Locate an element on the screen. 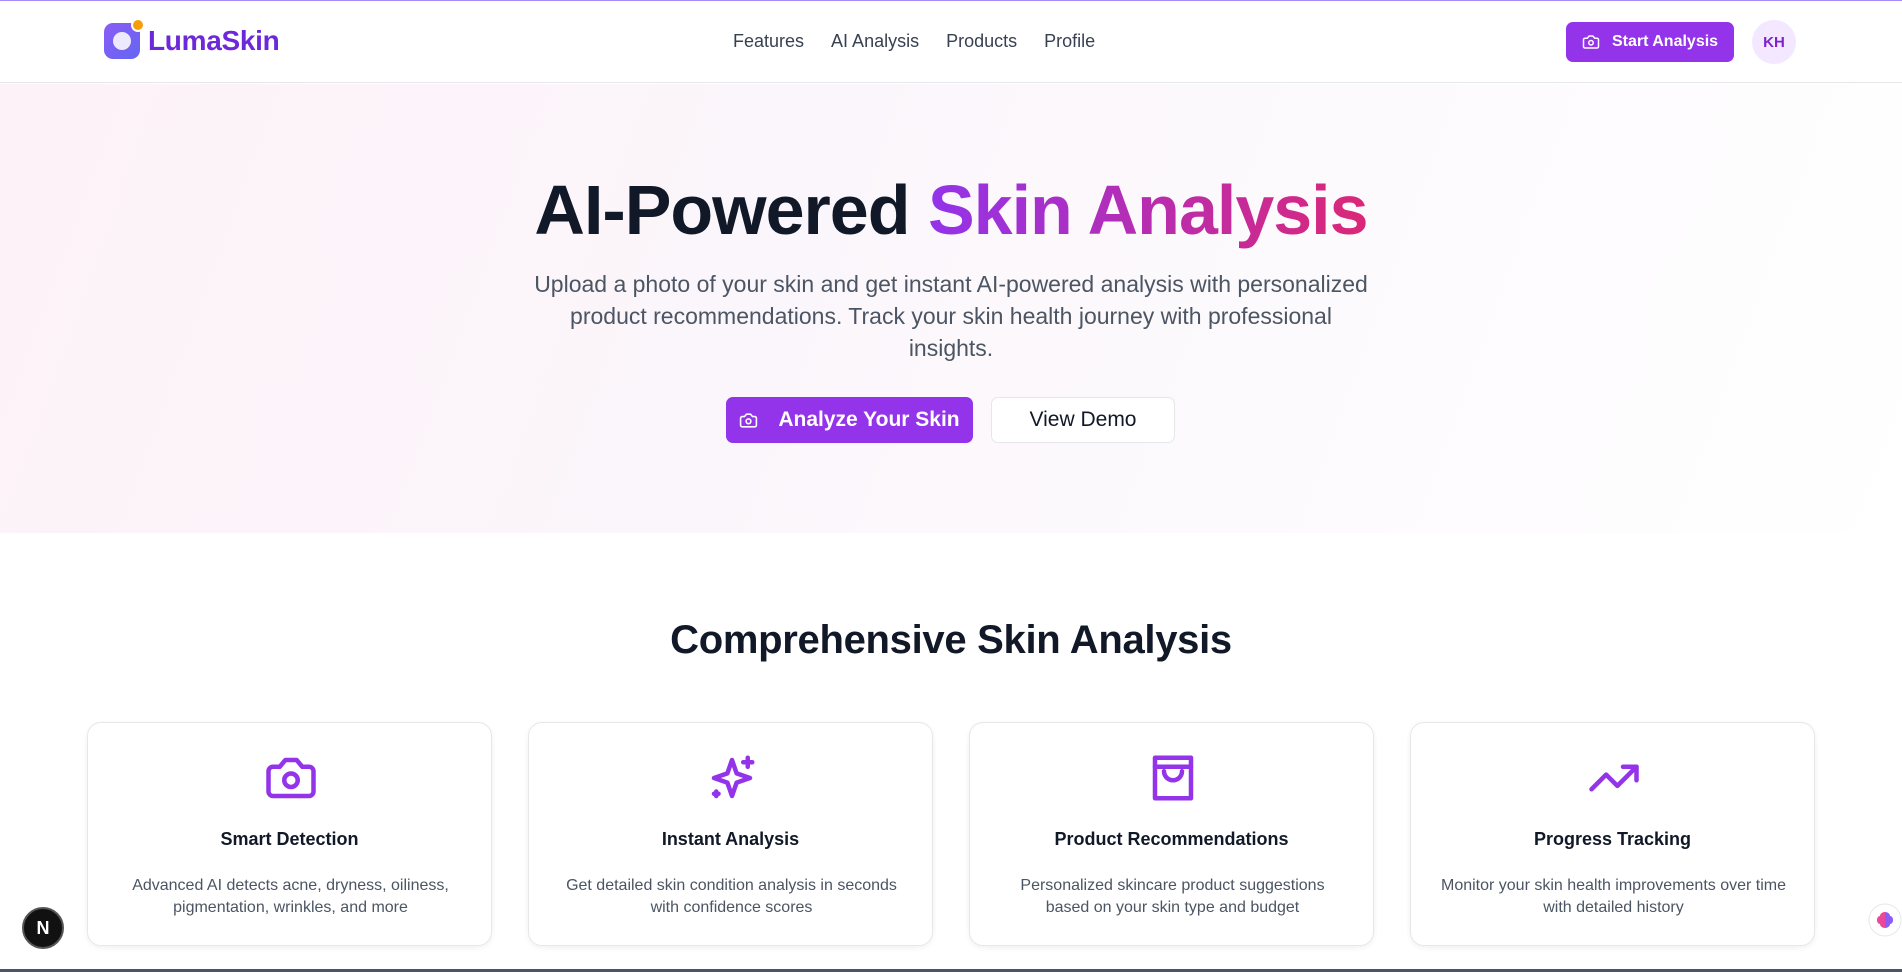 This screenshot has height=972, width=1902. feature-card-title: Product Recommendations is located at coordinates (1171, 839).